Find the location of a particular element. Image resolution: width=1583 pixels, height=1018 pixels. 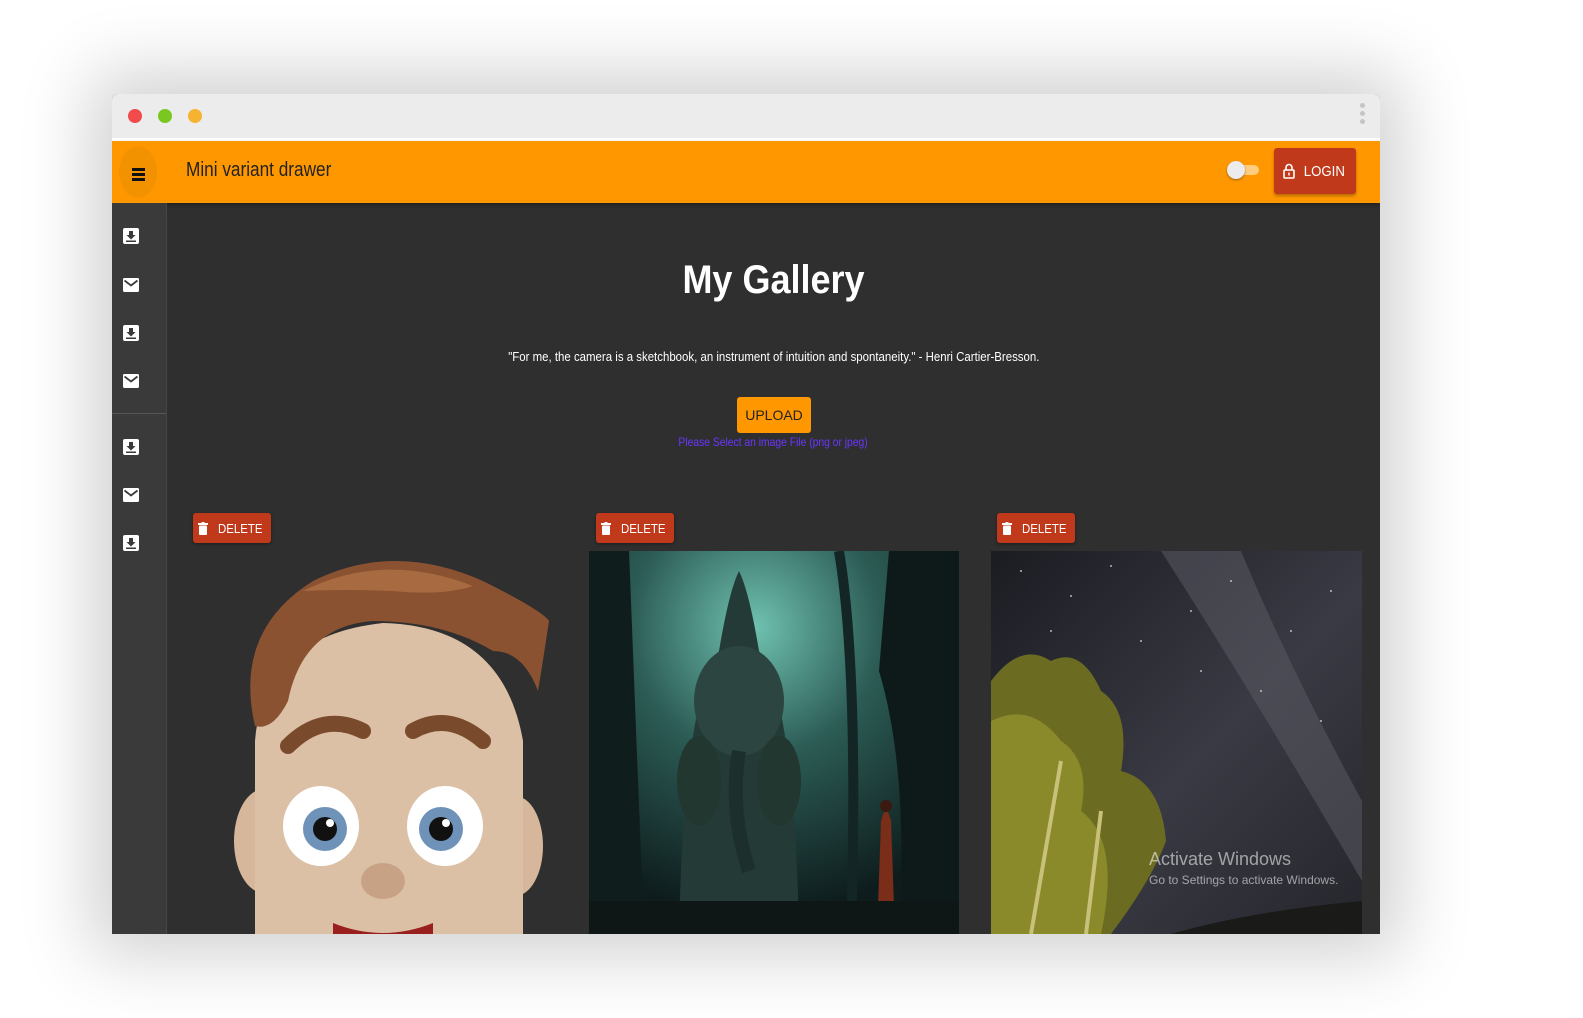

menu-icon is located at coordinates (138, 169).